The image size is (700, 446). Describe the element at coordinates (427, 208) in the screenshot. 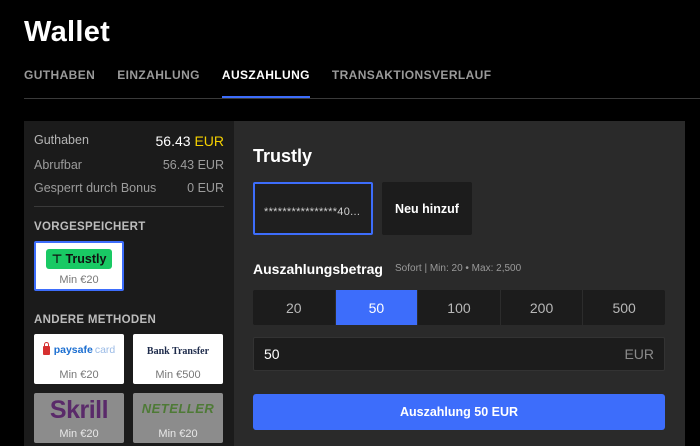

I see `add-new-account-button: Neu hinzuf` at that location.